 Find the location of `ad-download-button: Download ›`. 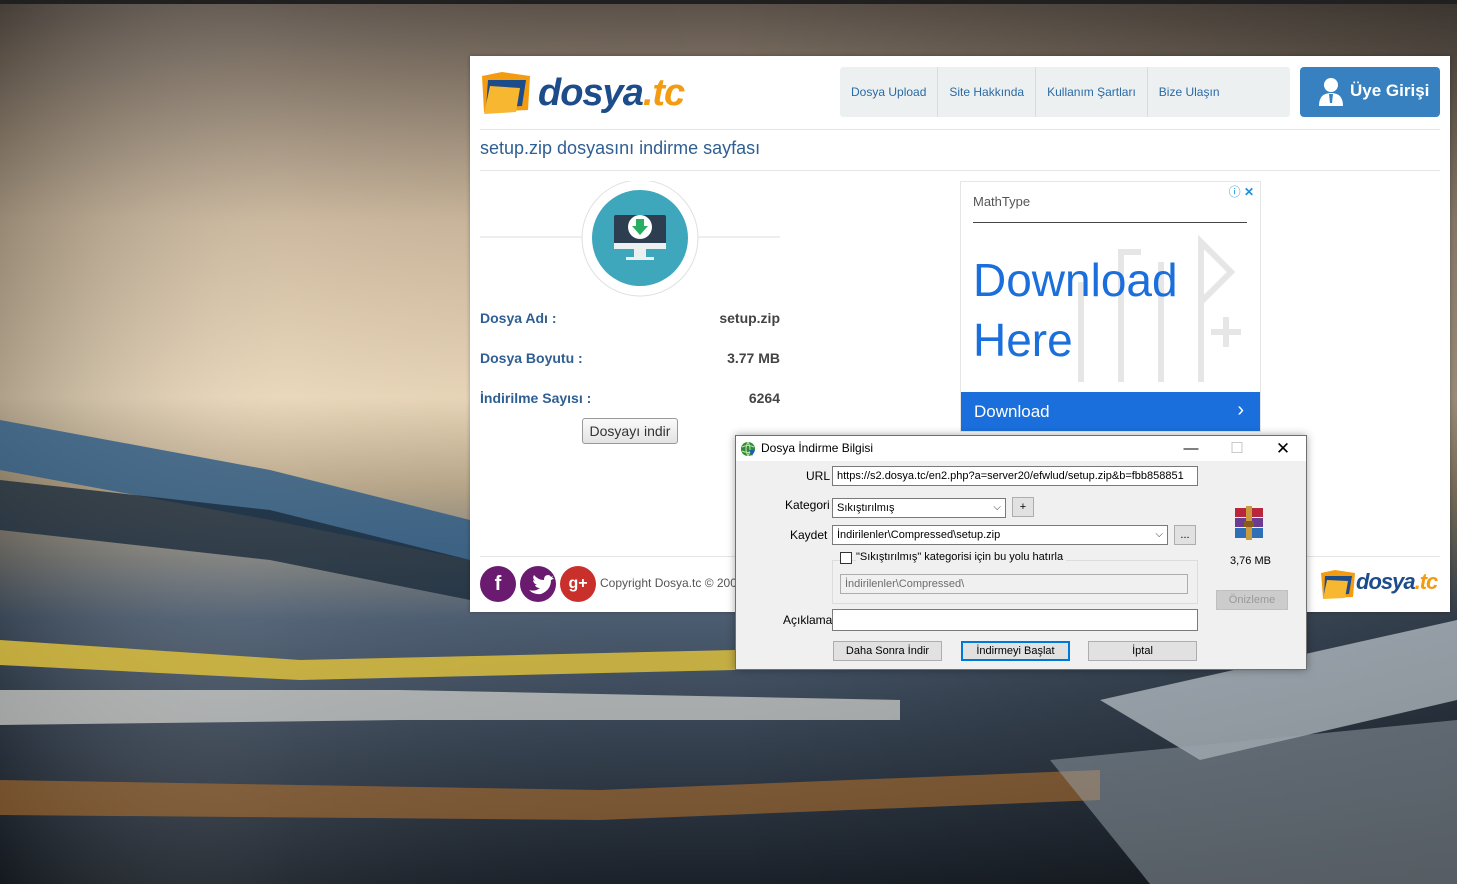

ad-download-button: Download › is located at coordinates (1110, 411).